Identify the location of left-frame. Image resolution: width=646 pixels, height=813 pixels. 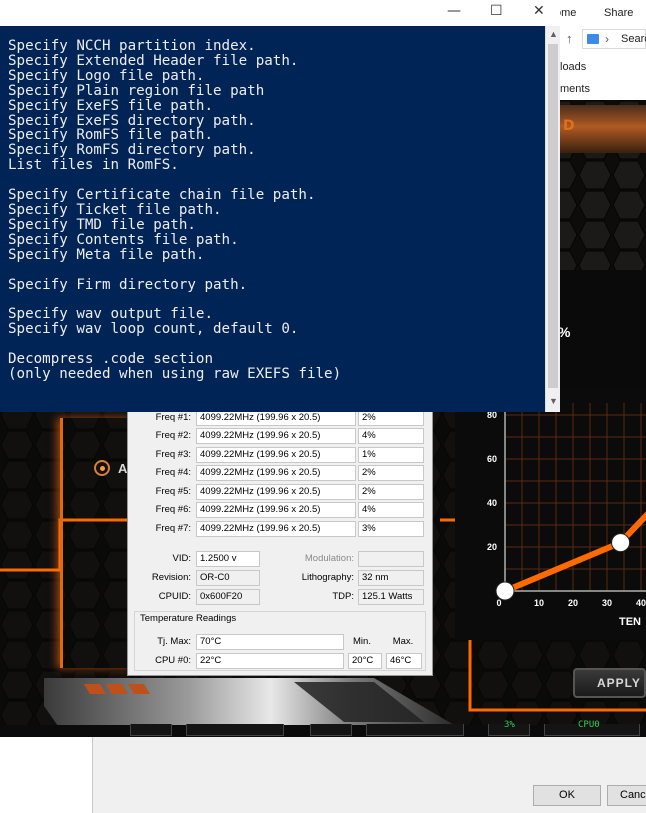
(96, 543).